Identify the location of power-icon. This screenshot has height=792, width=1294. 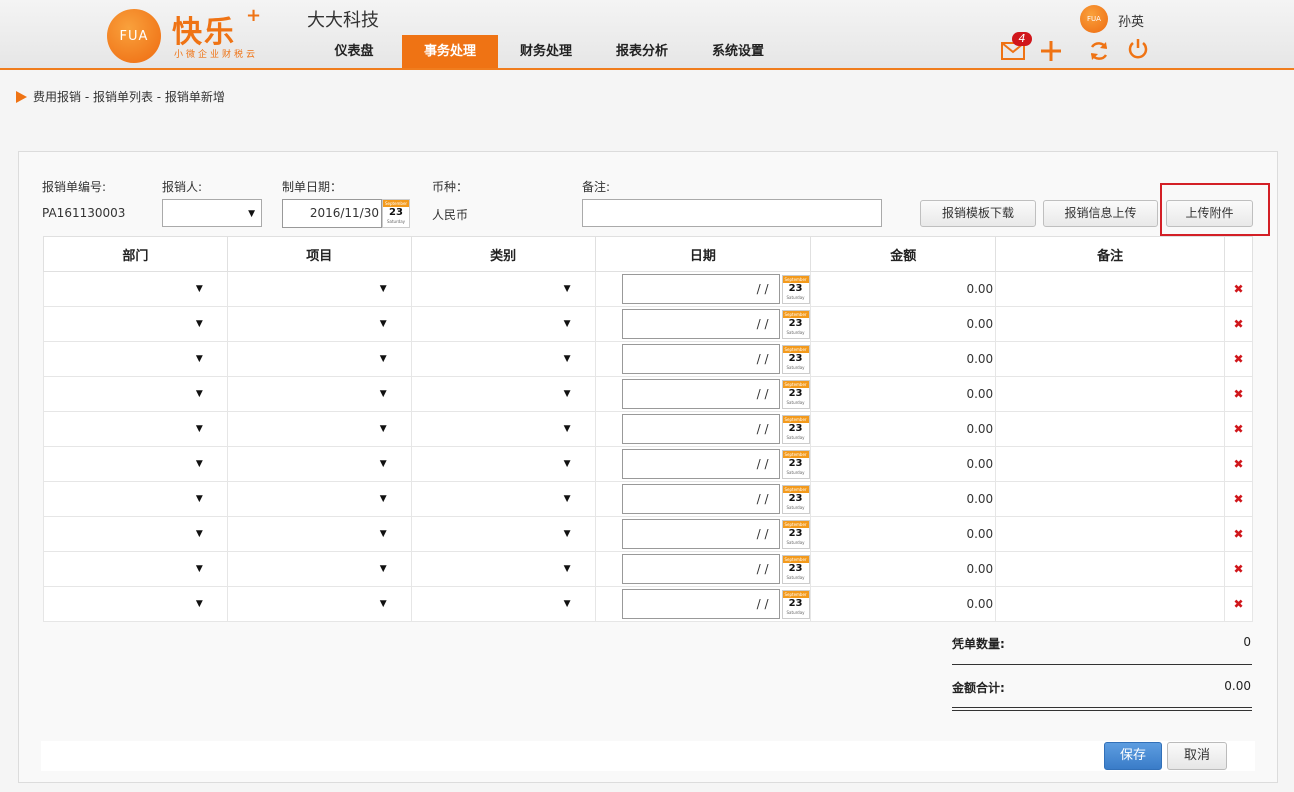
(1138, 49).